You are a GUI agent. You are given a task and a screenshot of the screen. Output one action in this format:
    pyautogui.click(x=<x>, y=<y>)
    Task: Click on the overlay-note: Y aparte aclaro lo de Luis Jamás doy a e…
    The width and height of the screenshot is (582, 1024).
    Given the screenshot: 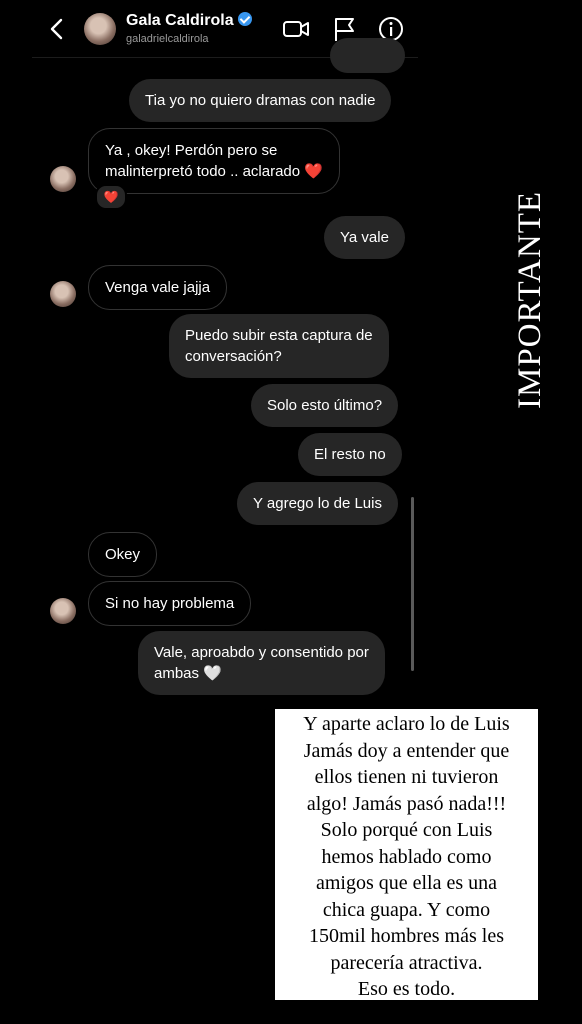 What is the action you would take?
    pyautogui.click(x=406, y=854)
    